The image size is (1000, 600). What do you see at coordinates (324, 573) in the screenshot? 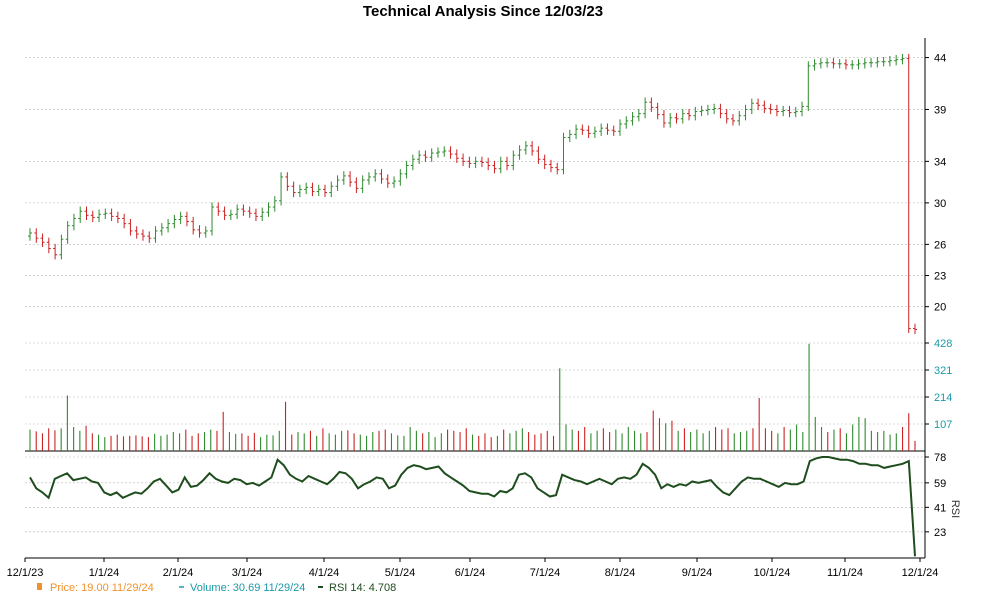
I see `x-tick-label: 4/1/24` at bounding box center [324, 573].